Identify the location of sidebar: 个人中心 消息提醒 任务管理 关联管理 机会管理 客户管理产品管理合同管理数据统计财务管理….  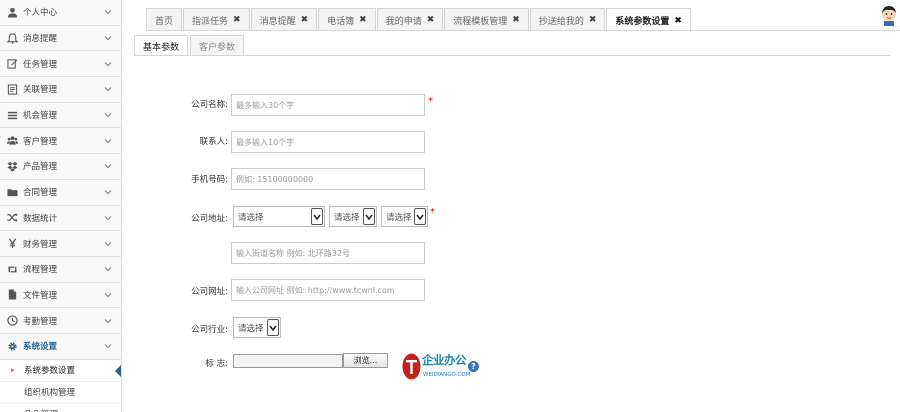
(61, 206).